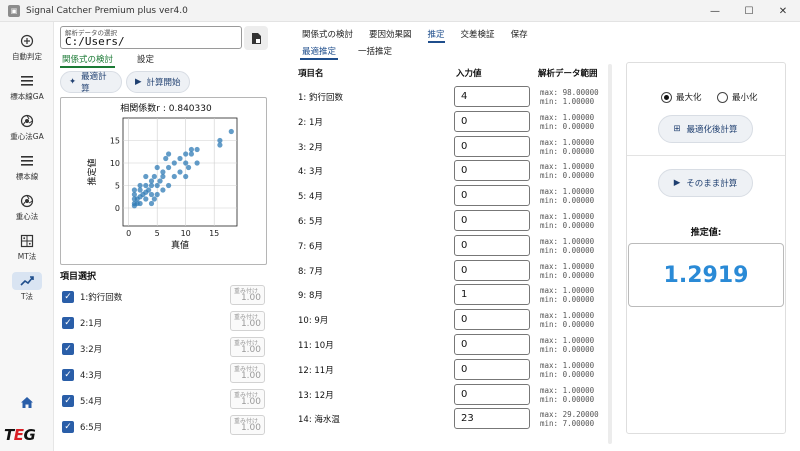 The height and width of the screenshot is (451, 800). I want to click on sidebar-item-t: T法, so click(27, 287).